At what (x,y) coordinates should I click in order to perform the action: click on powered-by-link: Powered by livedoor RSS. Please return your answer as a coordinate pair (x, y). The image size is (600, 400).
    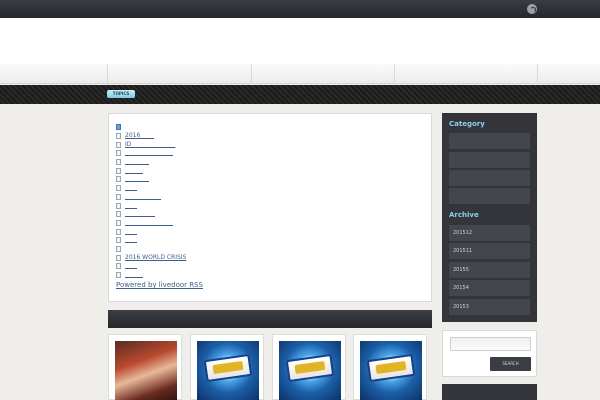
    Looking at the image, I should click on (159, 285).